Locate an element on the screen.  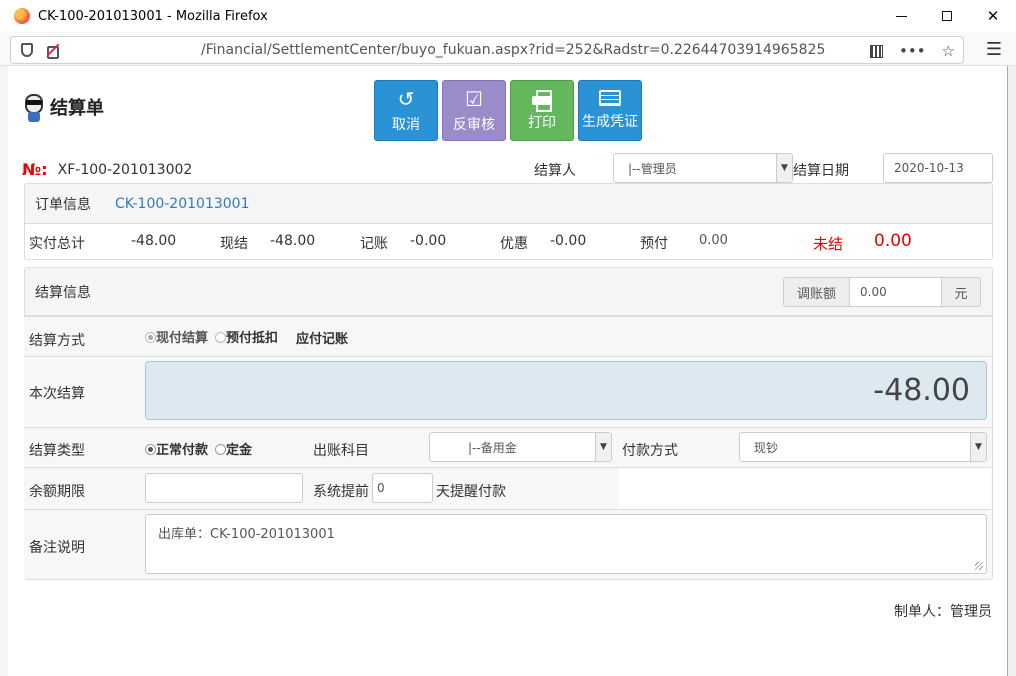
balance-term-input is located at coordinates (224, 488).